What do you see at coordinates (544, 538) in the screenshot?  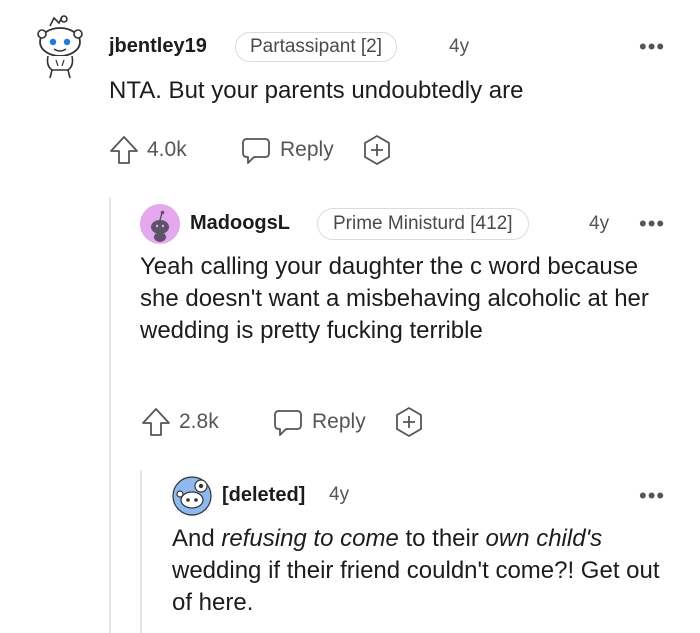 I see `body-italic-segment: own child's` at bounding box center [544, 538].